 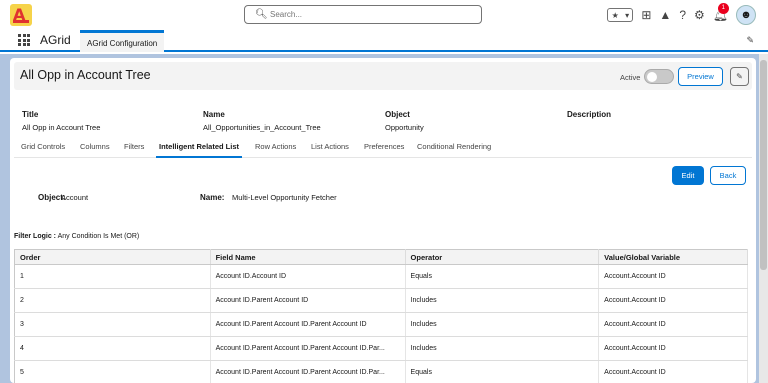 I want to click on preview-button: Preview, so click(x=700, y=76).